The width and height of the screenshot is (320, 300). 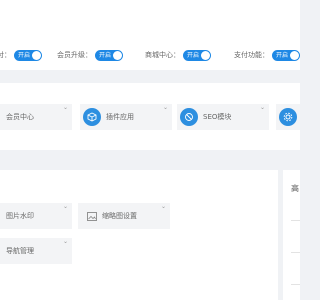 I want to click on cube-icon, so click(x=92, y=117).